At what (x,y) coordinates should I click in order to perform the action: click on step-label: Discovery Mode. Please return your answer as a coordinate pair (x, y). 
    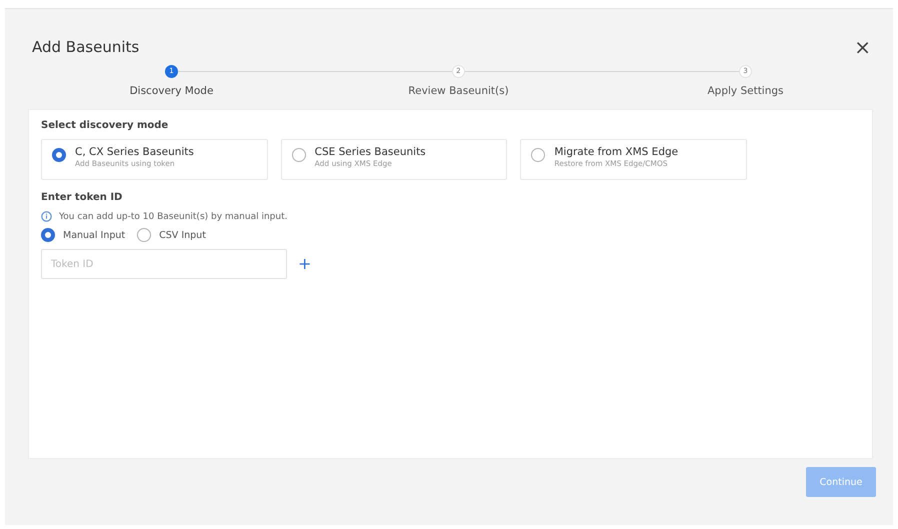
    Looking at the image, I should click on (172, 91).